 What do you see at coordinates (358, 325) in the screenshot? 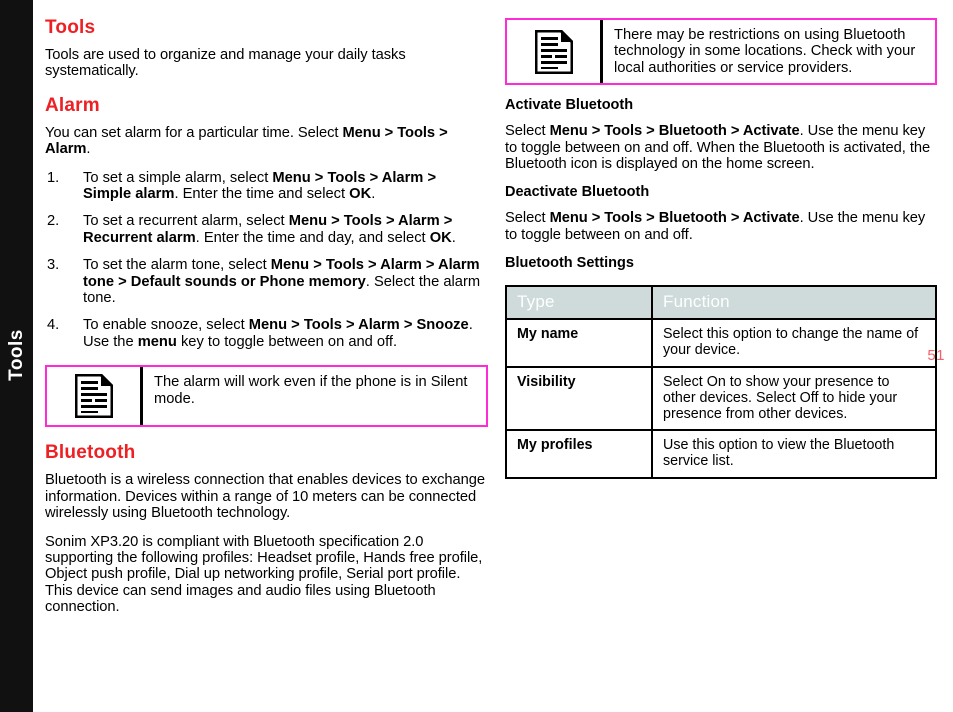
I see `step-bold-1: Menu > Tools > Alarm > Snooze` at bounding box center [358, 325].